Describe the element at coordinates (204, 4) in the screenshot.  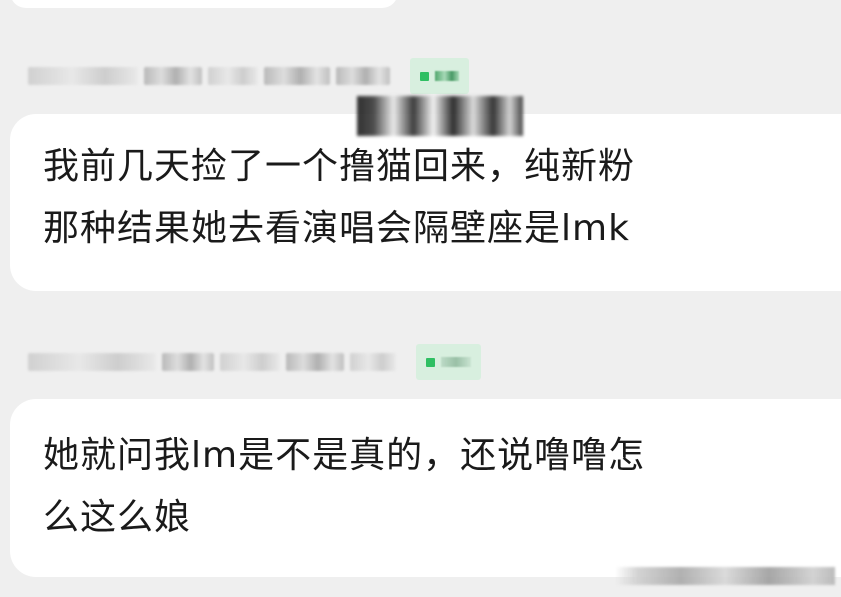
I see `previous-message-bubble` at that location.